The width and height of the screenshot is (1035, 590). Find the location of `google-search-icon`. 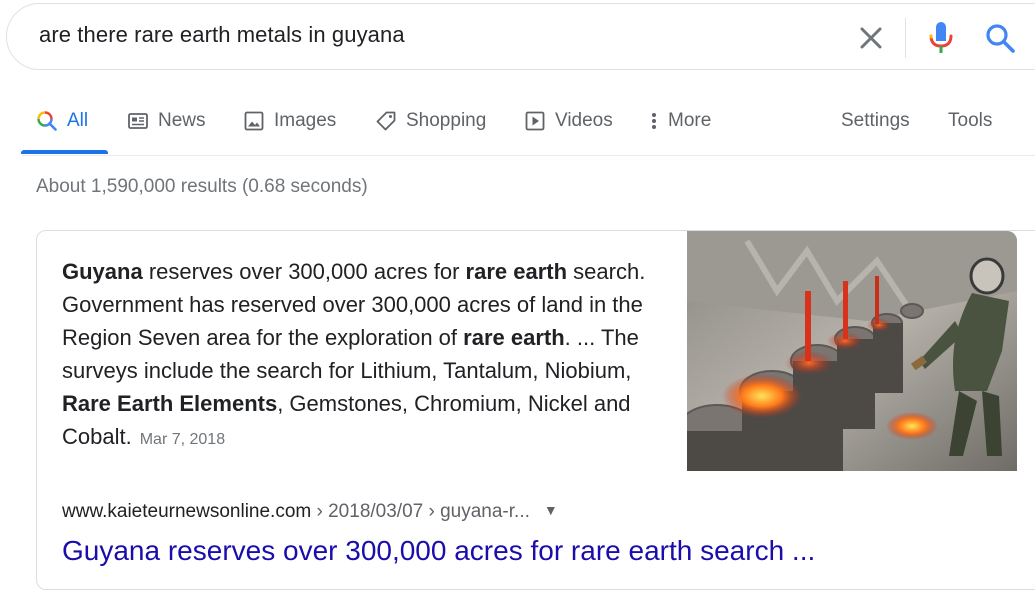

google-search-icon is located at coordinates (47, 121).